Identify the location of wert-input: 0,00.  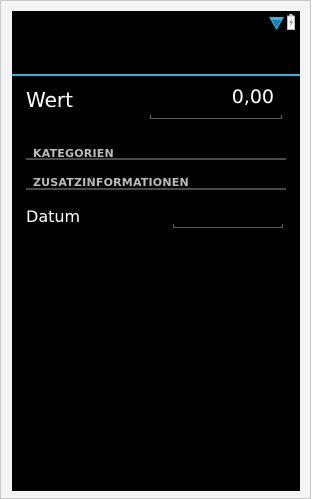
(216, 101).